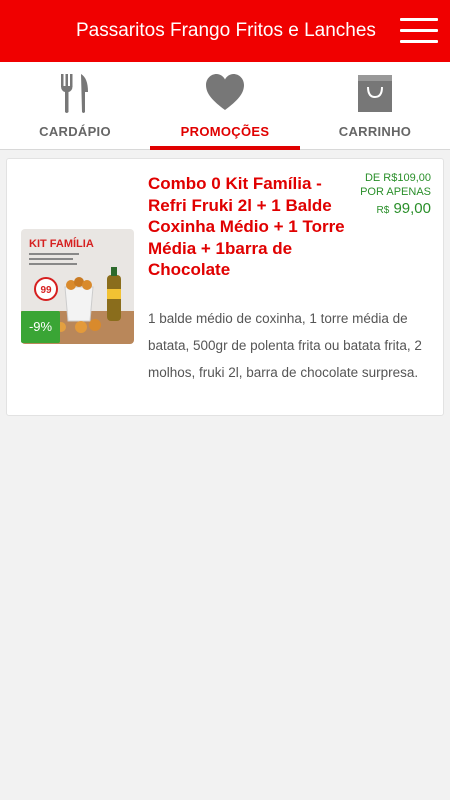 Image resolution: width=450 pixels, height=800 pixels. Describe the element at coordinates (395, 192) in the screenshot. I see `price-label: POR APENAS` at that location.